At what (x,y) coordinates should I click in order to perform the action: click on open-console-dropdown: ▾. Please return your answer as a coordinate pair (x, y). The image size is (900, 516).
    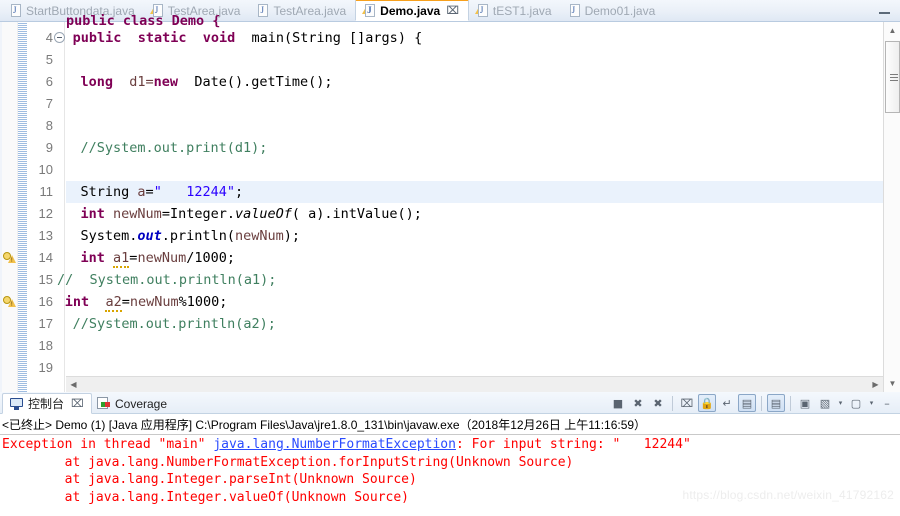
    Looking at the image, I should click on (871, 403).